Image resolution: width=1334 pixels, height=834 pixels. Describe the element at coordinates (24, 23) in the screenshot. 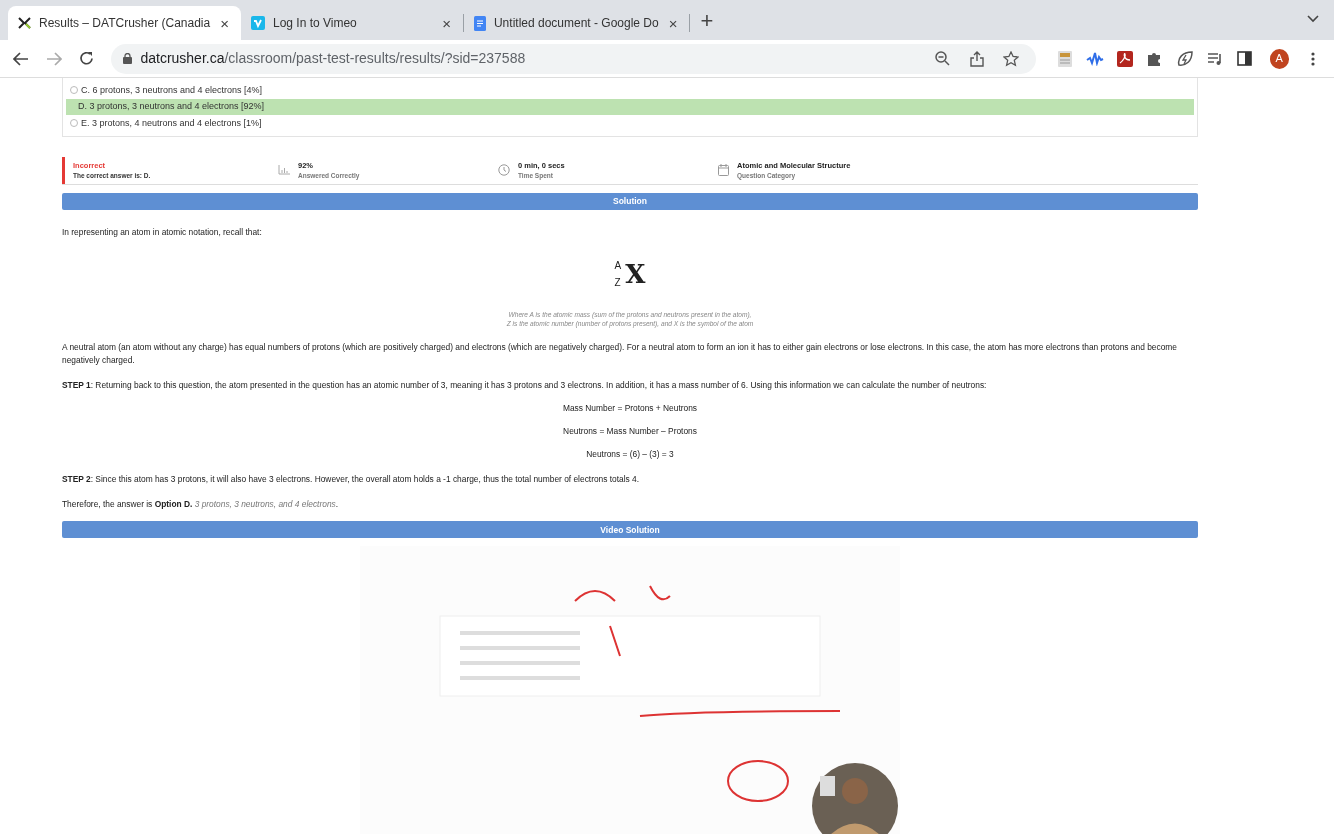

I see `x-logo-icon` at that location.